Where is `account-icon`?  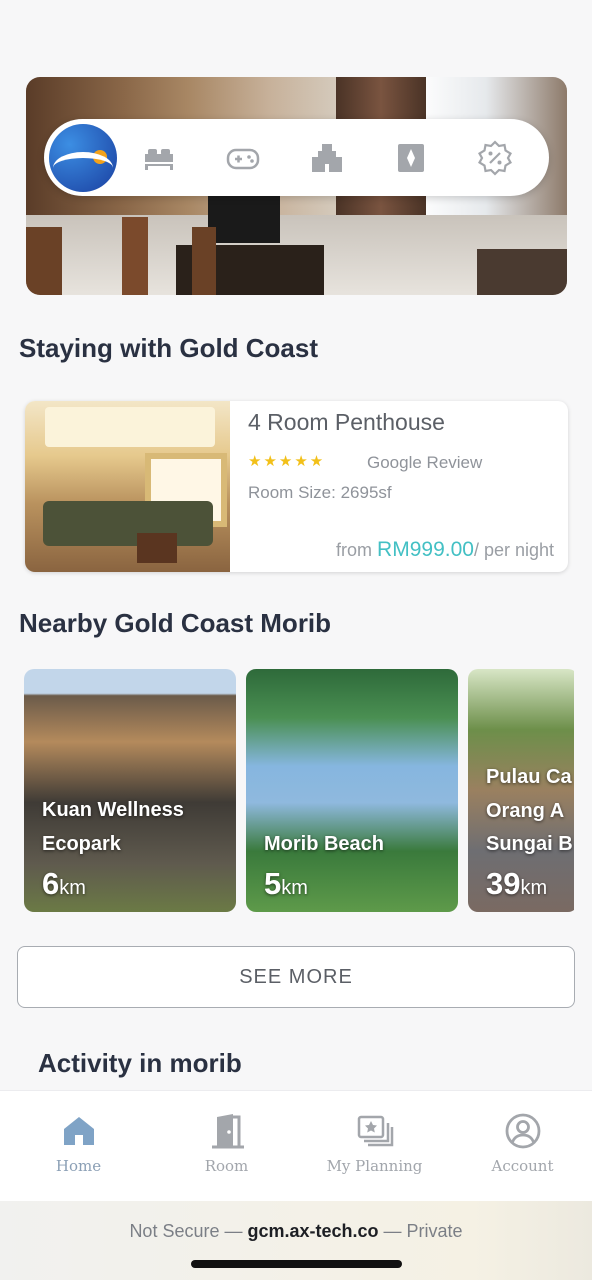 account-icon is located at coordinates (522, 1131).